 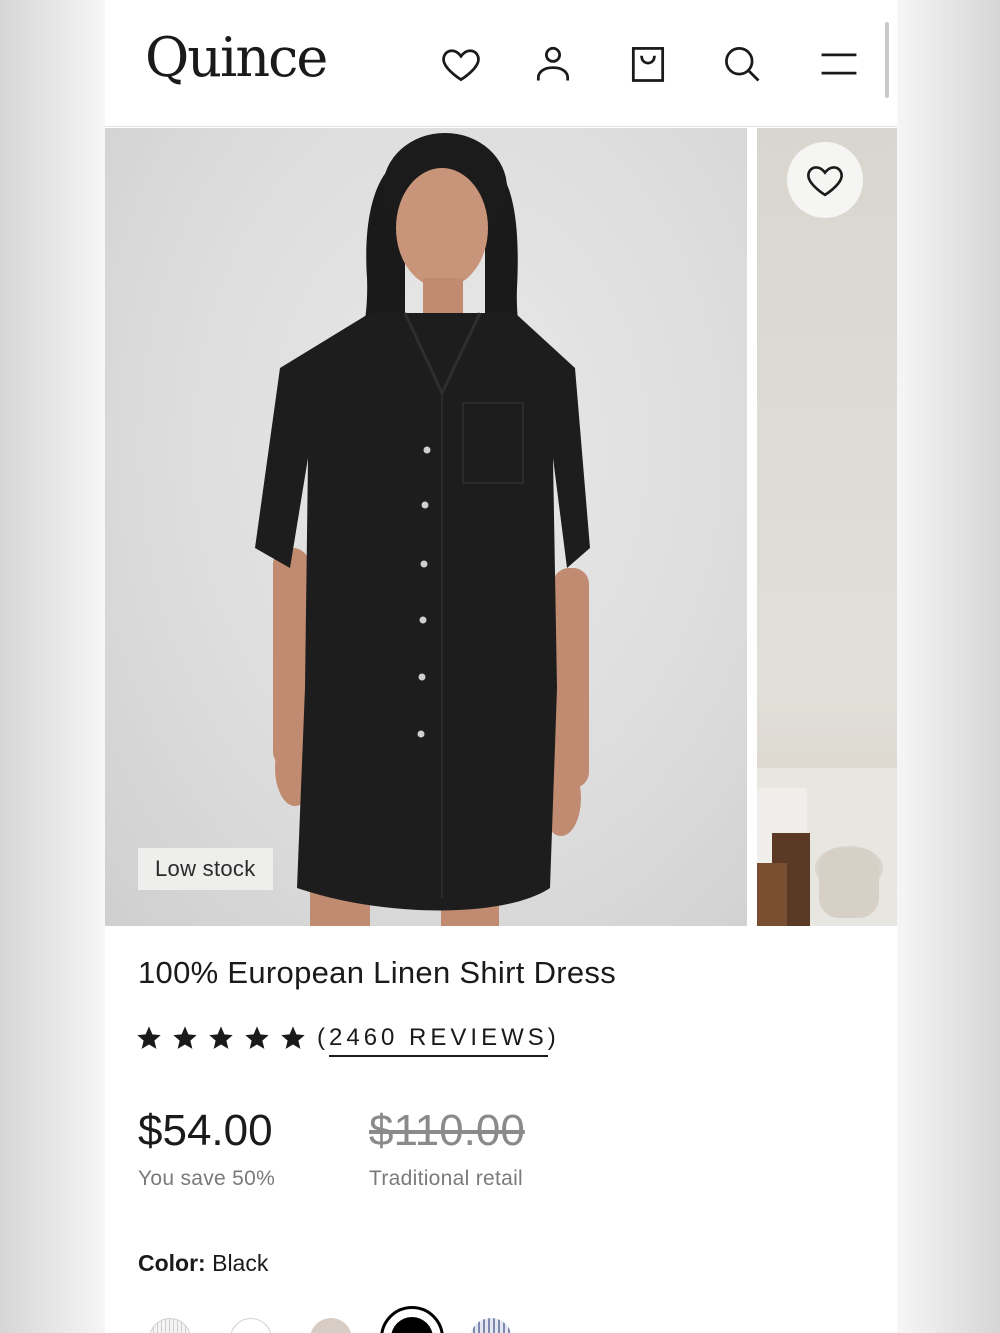 What do you see at coordinates (52, 666) in the screenshot?
I see `backdrop-left` at bounding box center [52, 666].